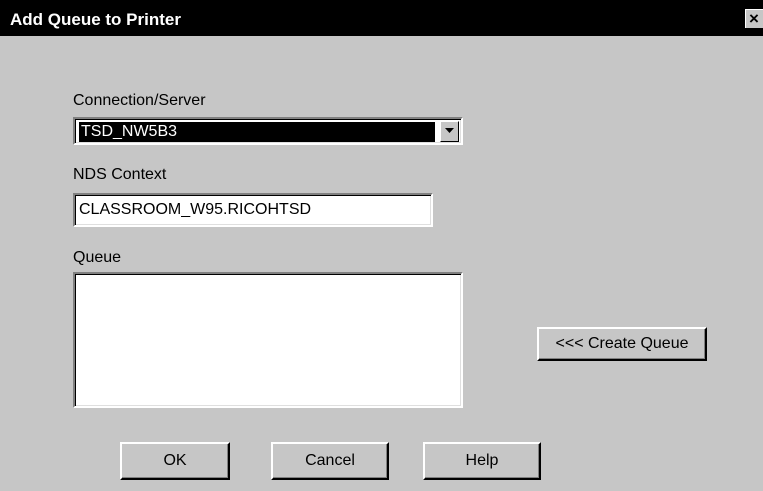 This screenshot has width=763, height=491. Describe the element at coordinates (381, 18) in the screenshot. I see `title-bar: Add Queue to Printer ×` at that location.